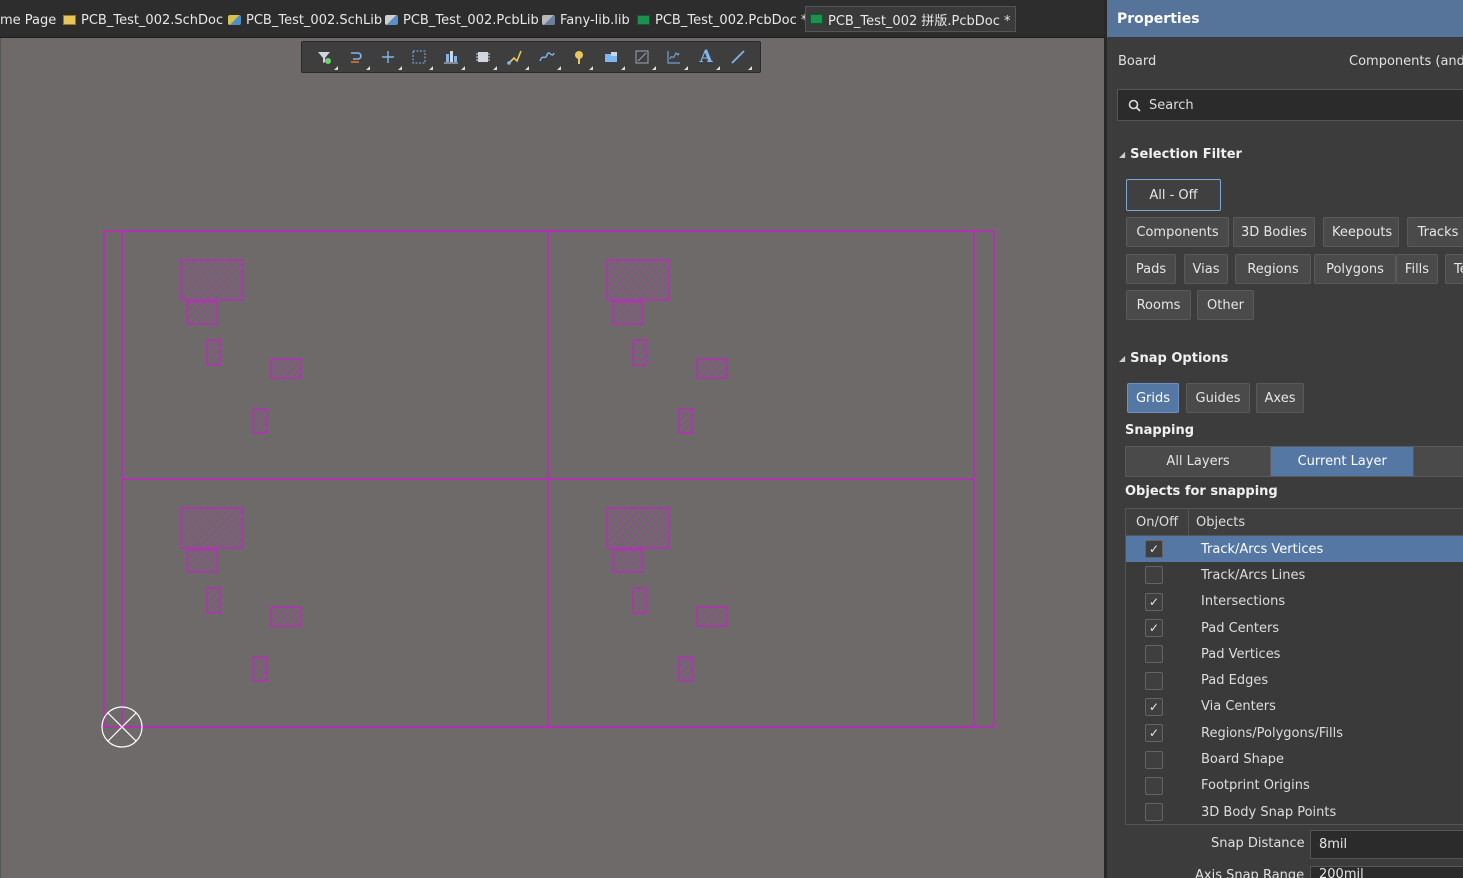 The width and height of the screenshot is (1463, 878). I want to click on table-row: 3D Body Snap Points, so click(1294, 812).